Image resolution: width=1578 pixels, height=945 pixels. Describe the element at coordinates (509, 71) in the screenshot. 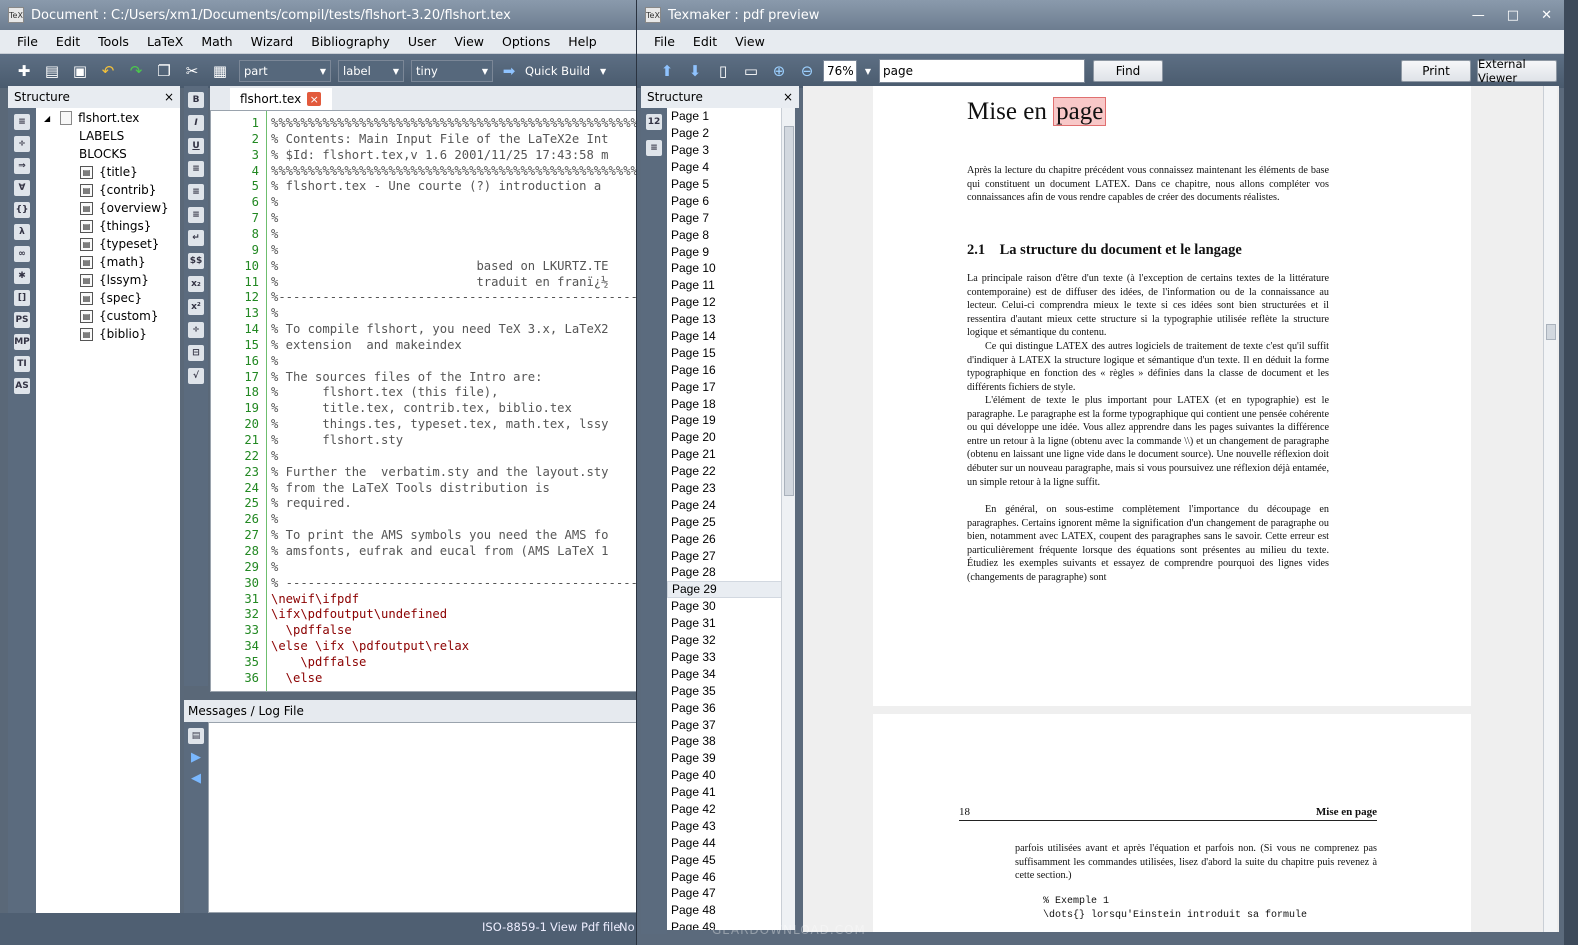

I see `quick-build-arrow-icon: ➡` at that location.